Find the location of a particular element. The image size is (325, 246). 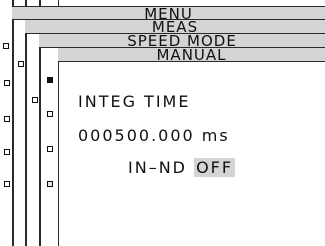

in-nd-row: IN–ND OFF is located at coordinates (182, 167).